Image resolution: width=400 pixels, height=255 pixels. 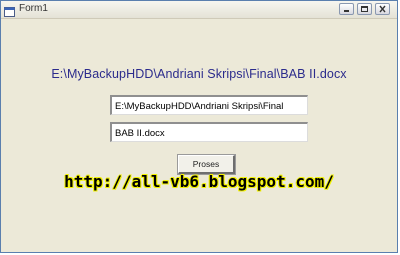 What do you see at coordinates (346, 9) in the screenshot?
I see `minimize-button` at bounding box center [346, 9].